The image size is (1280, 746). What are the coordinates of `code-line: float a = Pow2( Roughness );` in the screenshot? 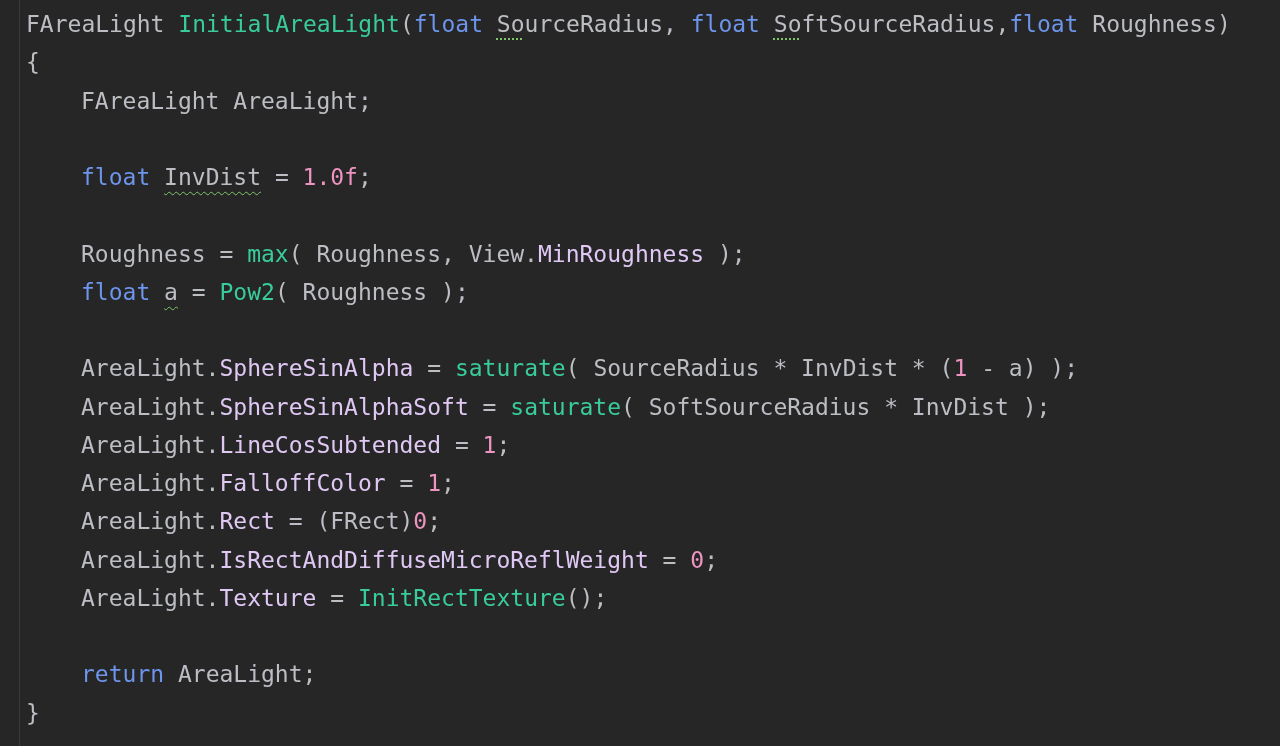 It's located at (275, 292).